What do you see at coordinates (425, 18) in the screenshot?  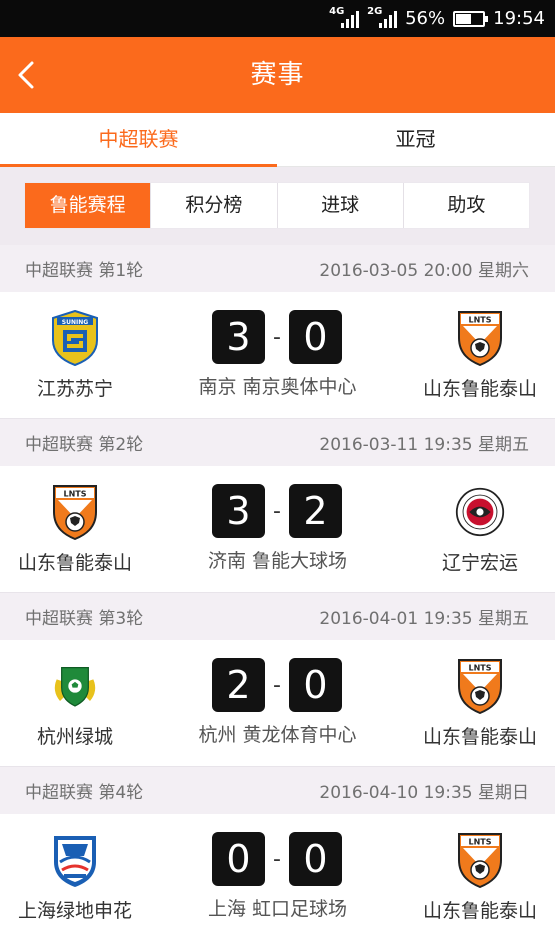 I see `battery-percent: 56%` at bounding box center [425, 18].